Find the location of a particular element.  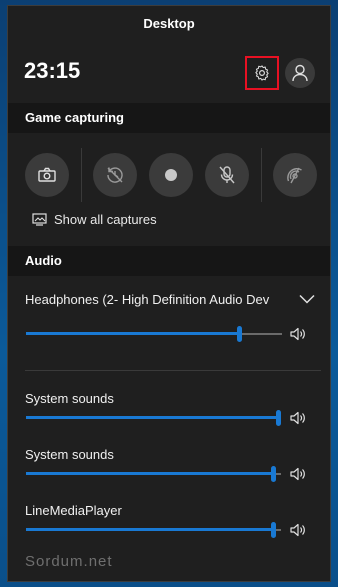

panel-title: Desktop is located at coordinates (169, 23).